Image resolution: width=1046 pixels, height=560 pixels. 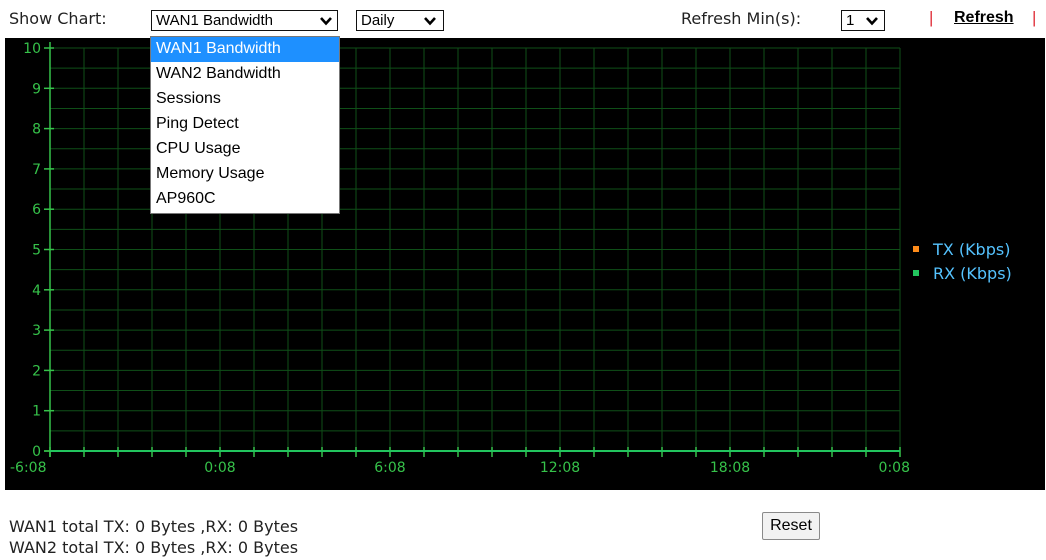 I want to click on legend-rx-marker, so click(x=916, y=272).